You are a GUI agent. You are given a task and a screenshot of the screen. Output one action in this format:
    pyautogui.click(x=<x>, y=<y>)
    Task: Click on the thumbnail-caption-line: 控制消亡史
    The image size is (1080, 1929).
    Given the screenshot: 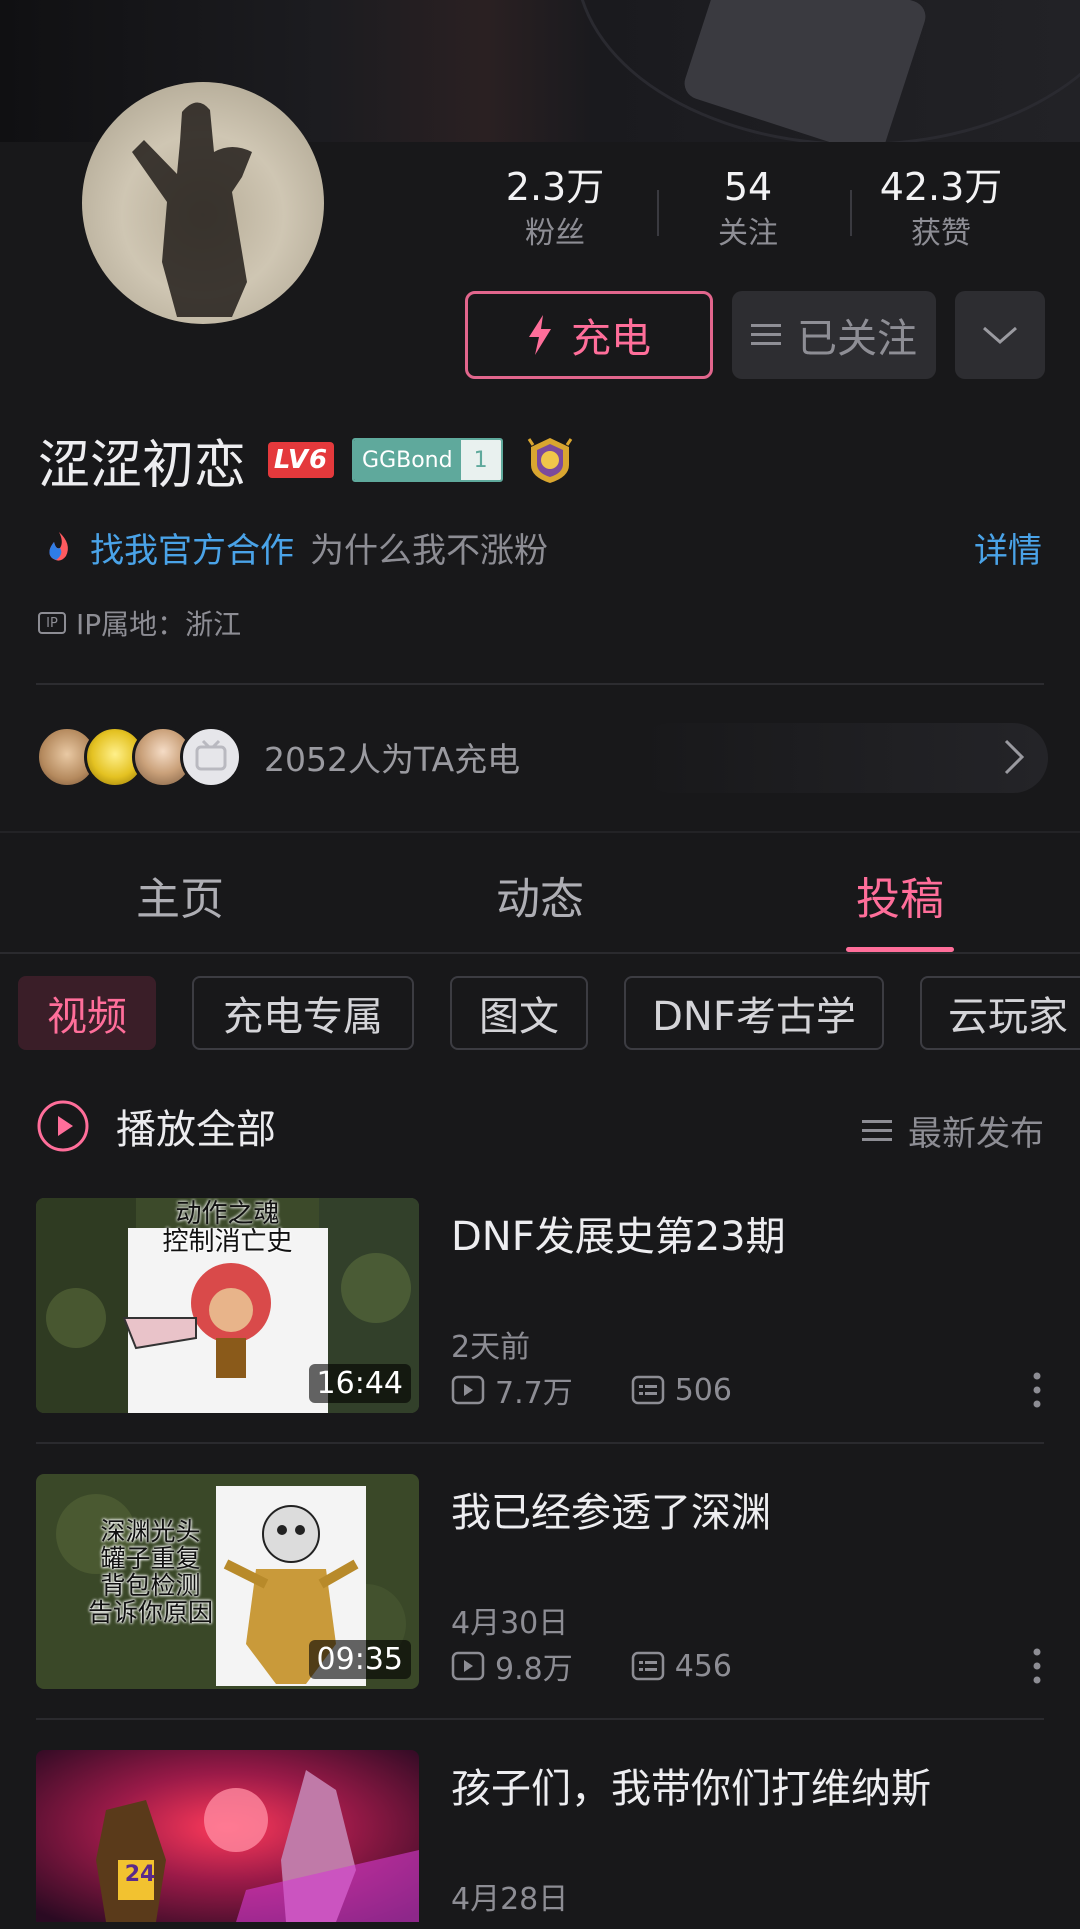 What is the action you would take?
    pyautogui.click(x=227, y=1242)
    